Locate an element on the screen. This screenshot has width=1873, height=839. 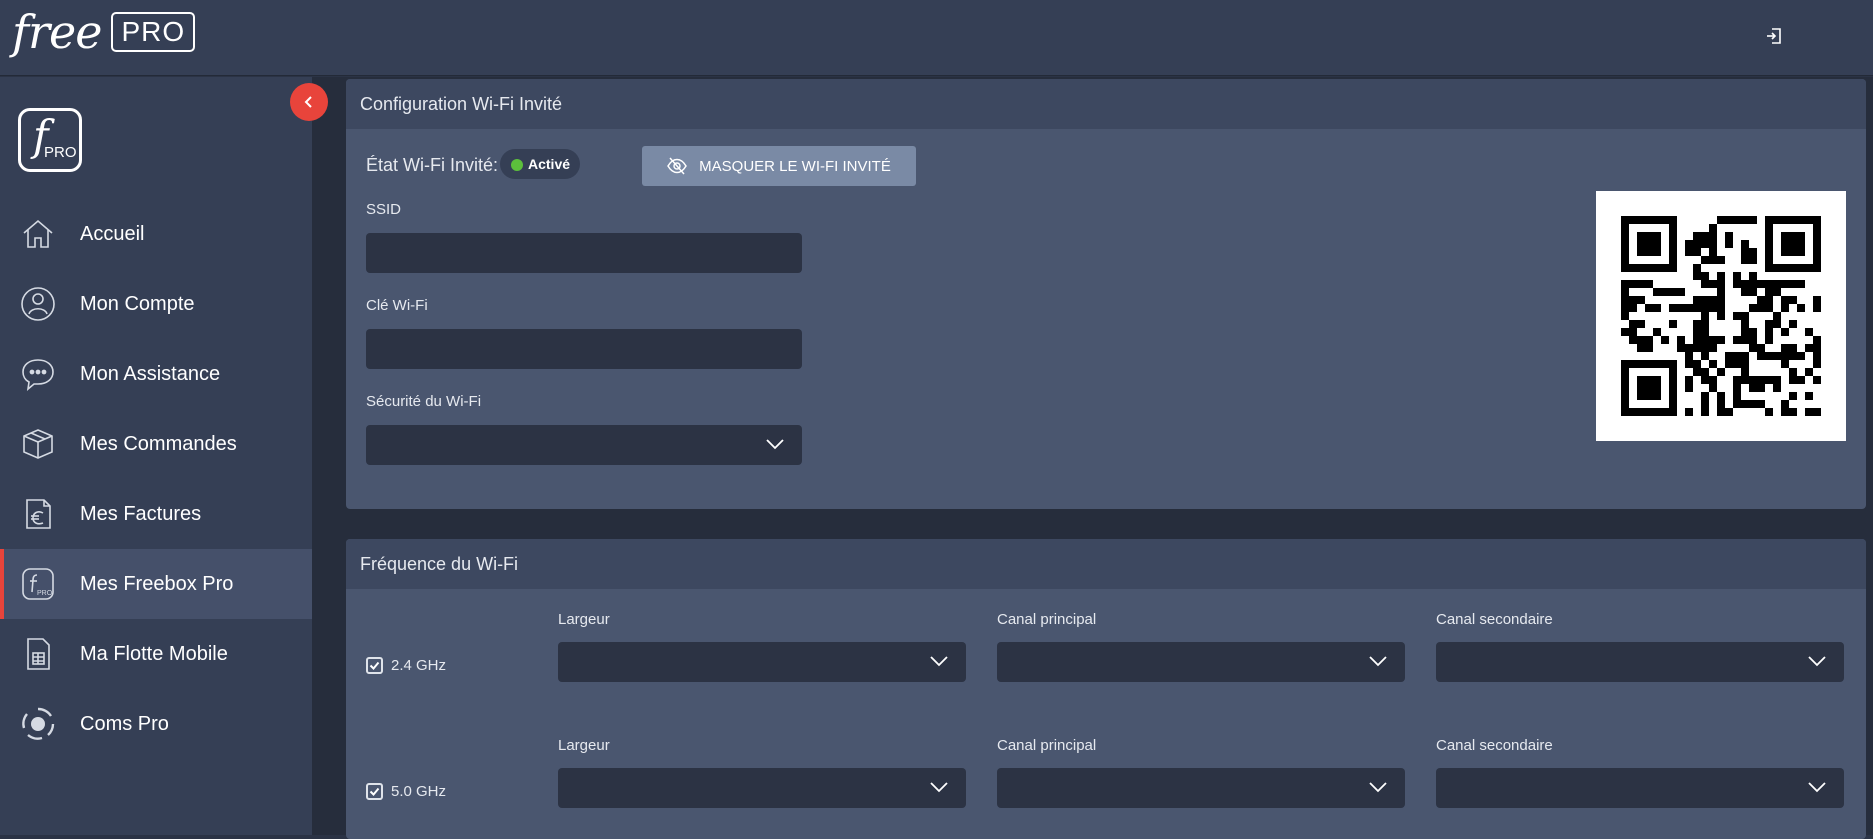
sidebar-item-coms-pro: Coms Pro is located at coordinates (156, 724).